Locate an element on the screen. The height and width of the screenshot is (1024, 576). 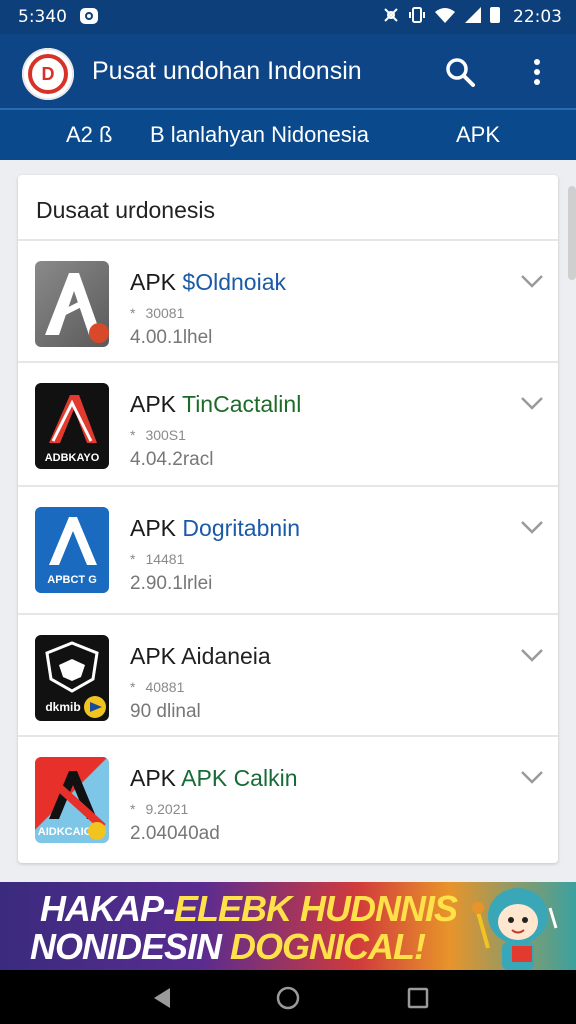
scrollbar is located at coordinates (572, 233).